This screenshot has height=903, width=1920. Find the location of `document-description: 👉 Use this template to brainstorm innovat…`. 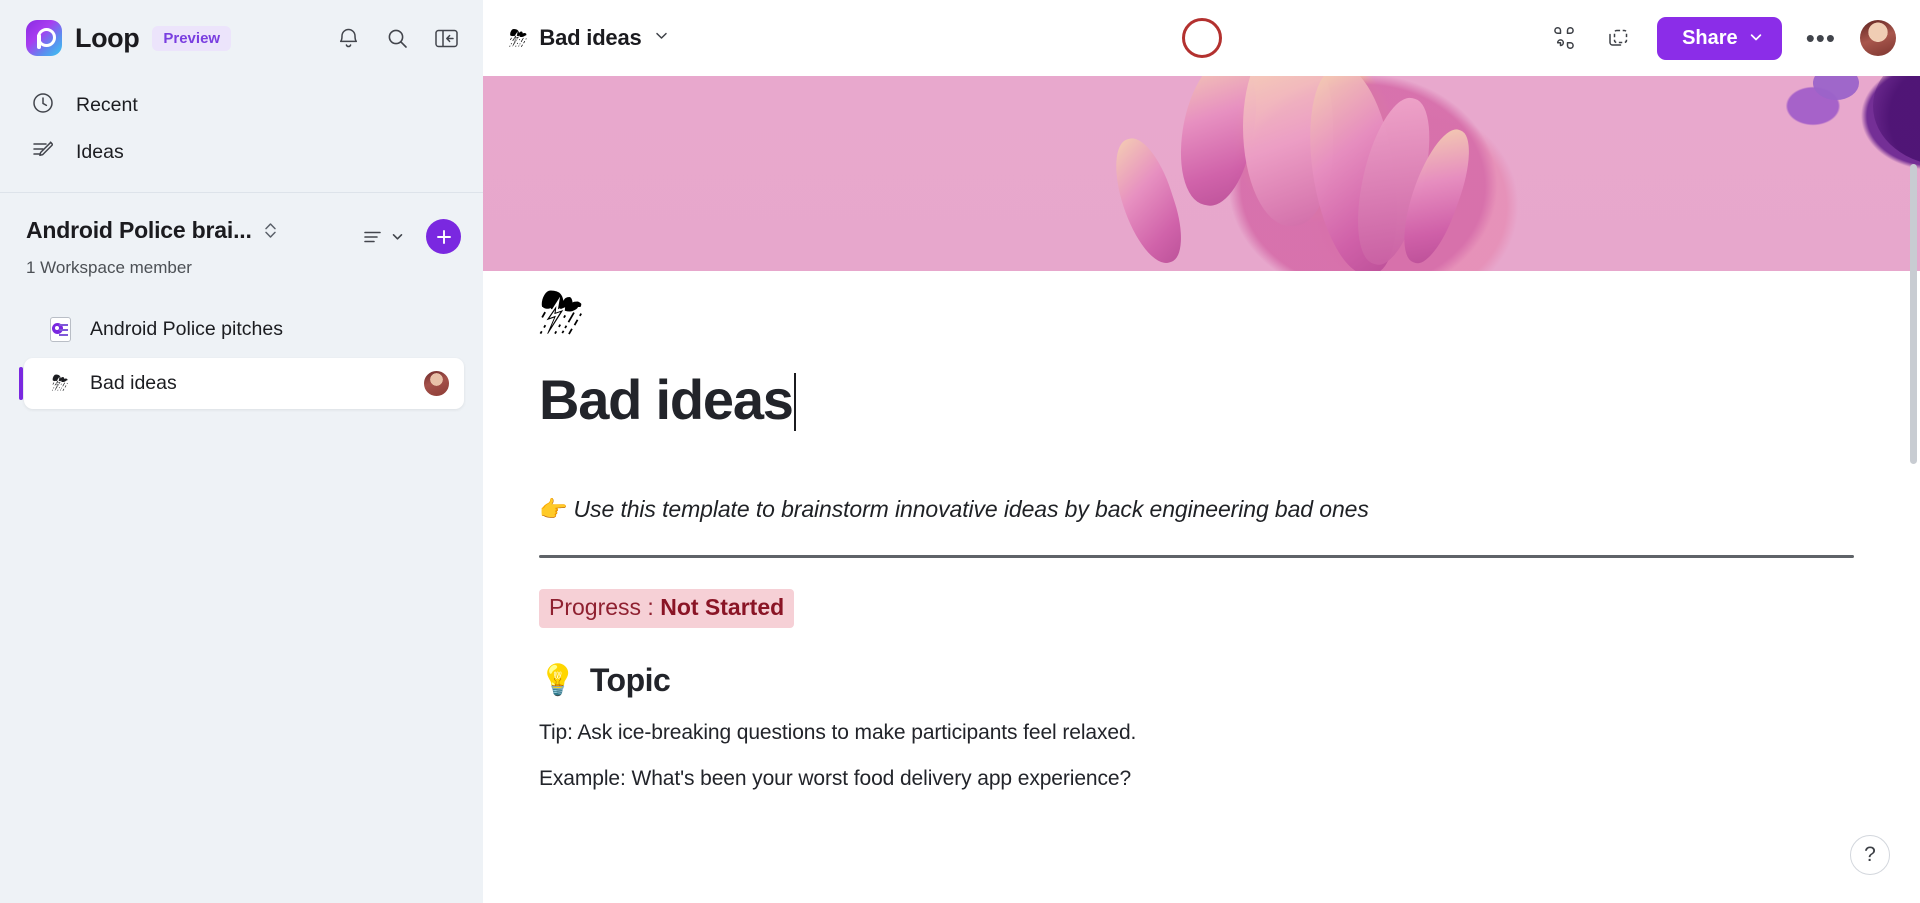

document-description: 👉 Use this template to brainstorm innovat… is located at coordinates (1199, 509).